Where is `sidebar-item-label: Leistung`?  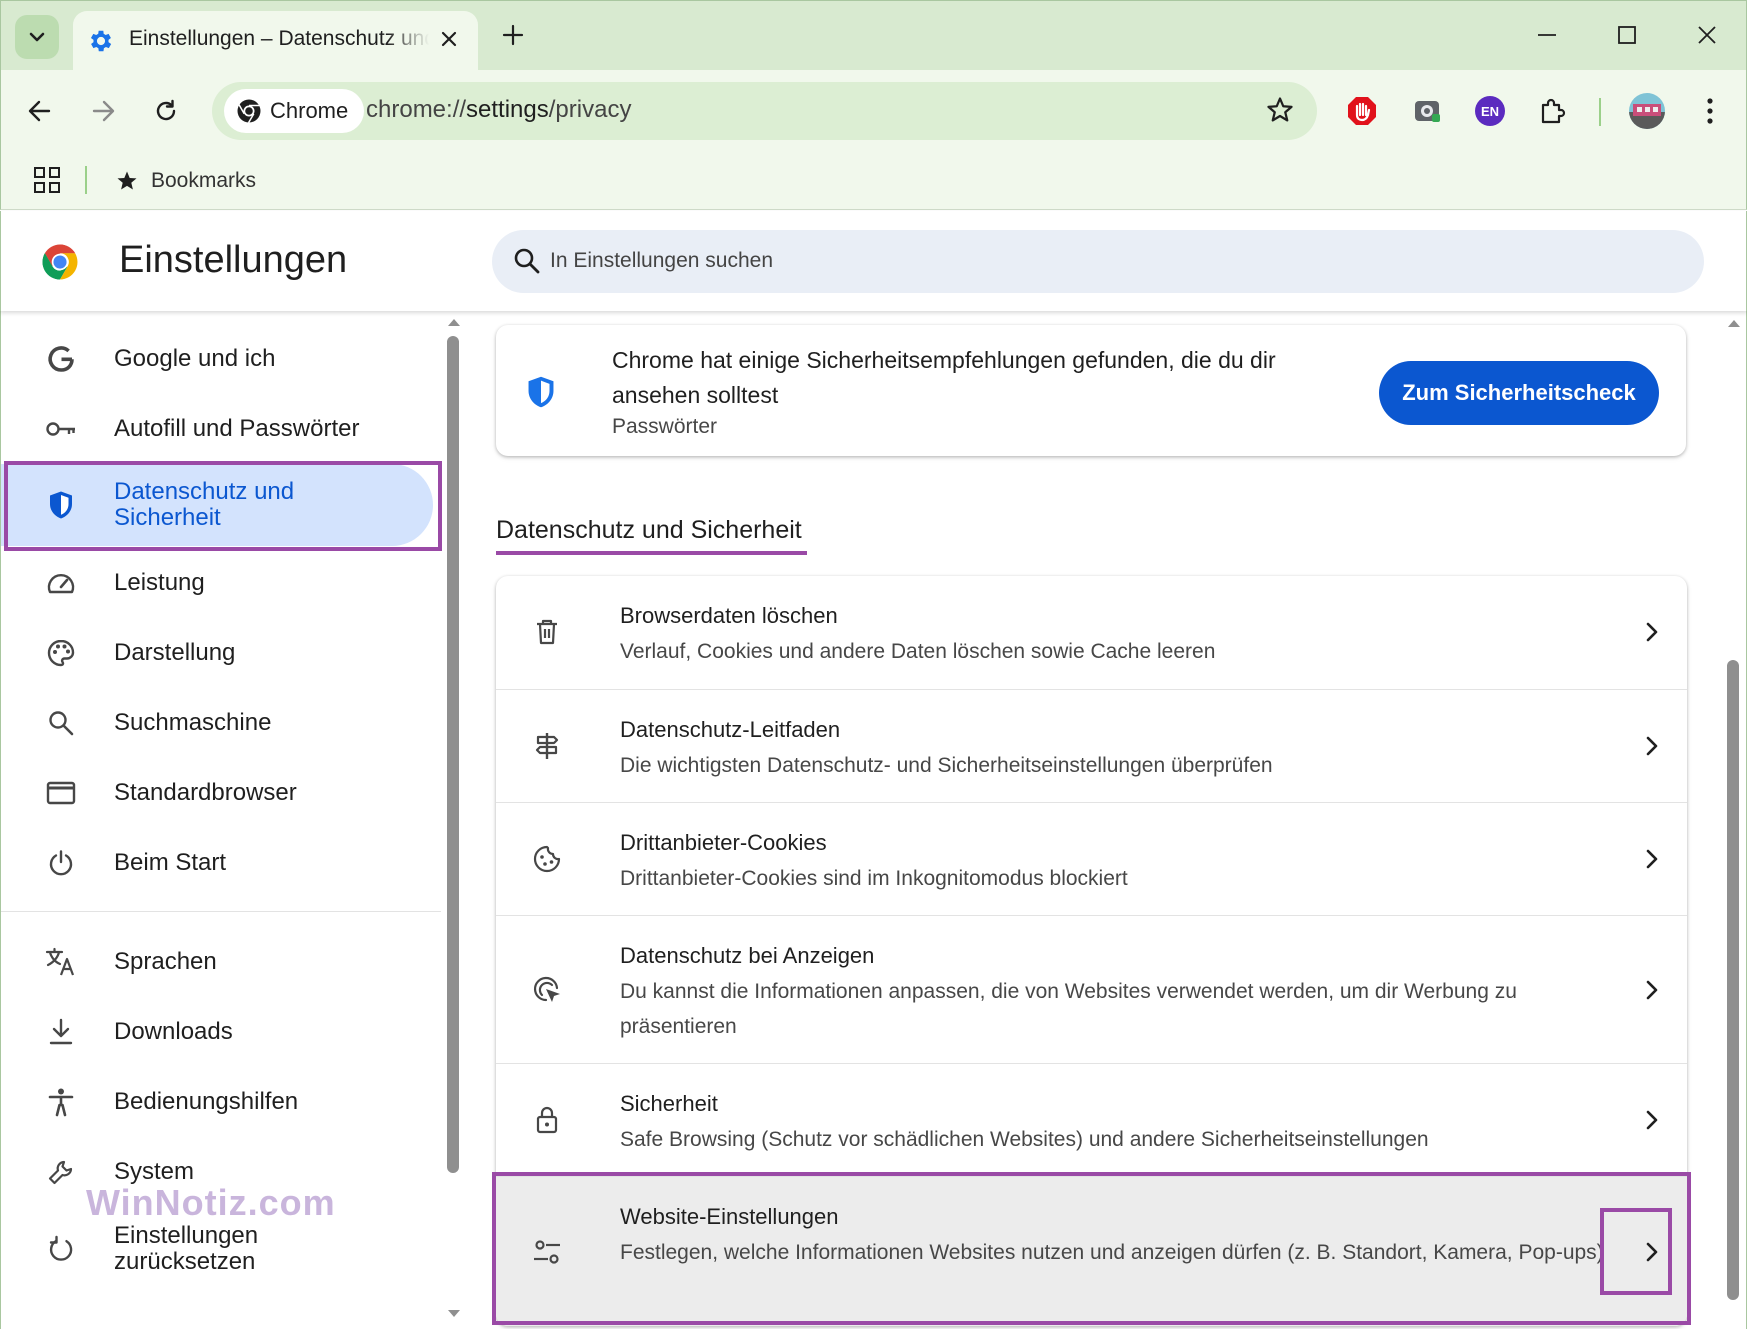
sidebar-item-label: Leistung is located at coordinates (159, 582).